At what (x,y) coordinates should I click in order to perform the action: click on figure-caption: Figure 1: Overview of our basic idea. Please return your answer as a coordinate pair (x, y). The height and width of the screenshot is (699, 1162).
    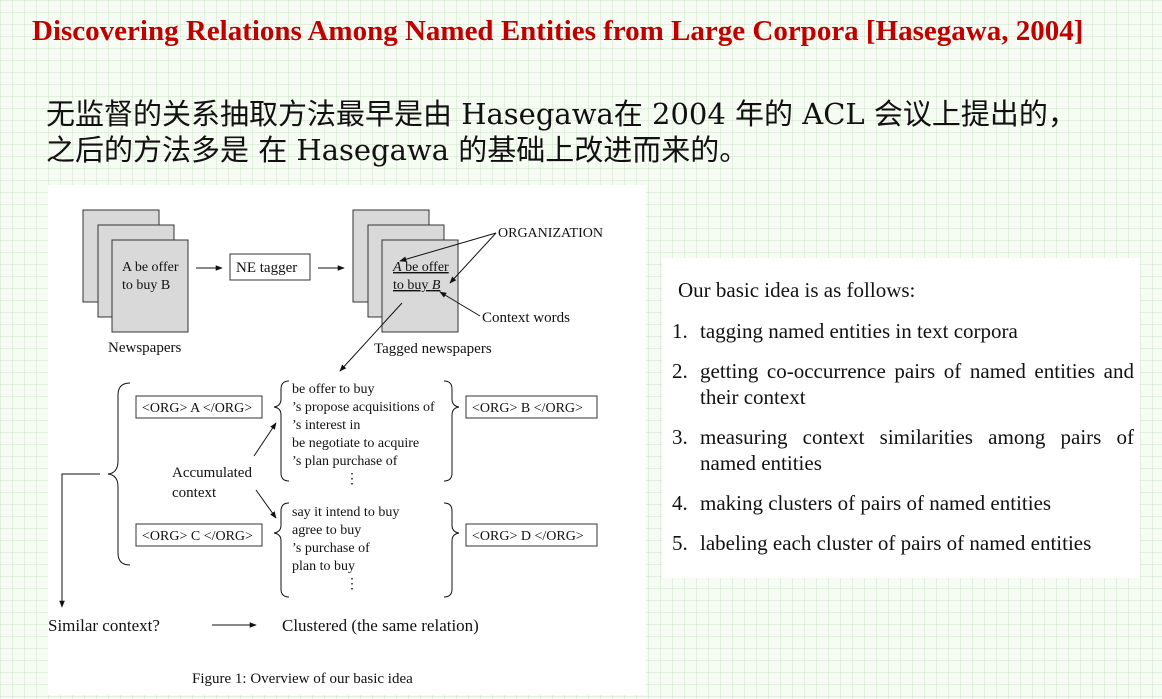
    Looking at the image, I should click on (302, 679).